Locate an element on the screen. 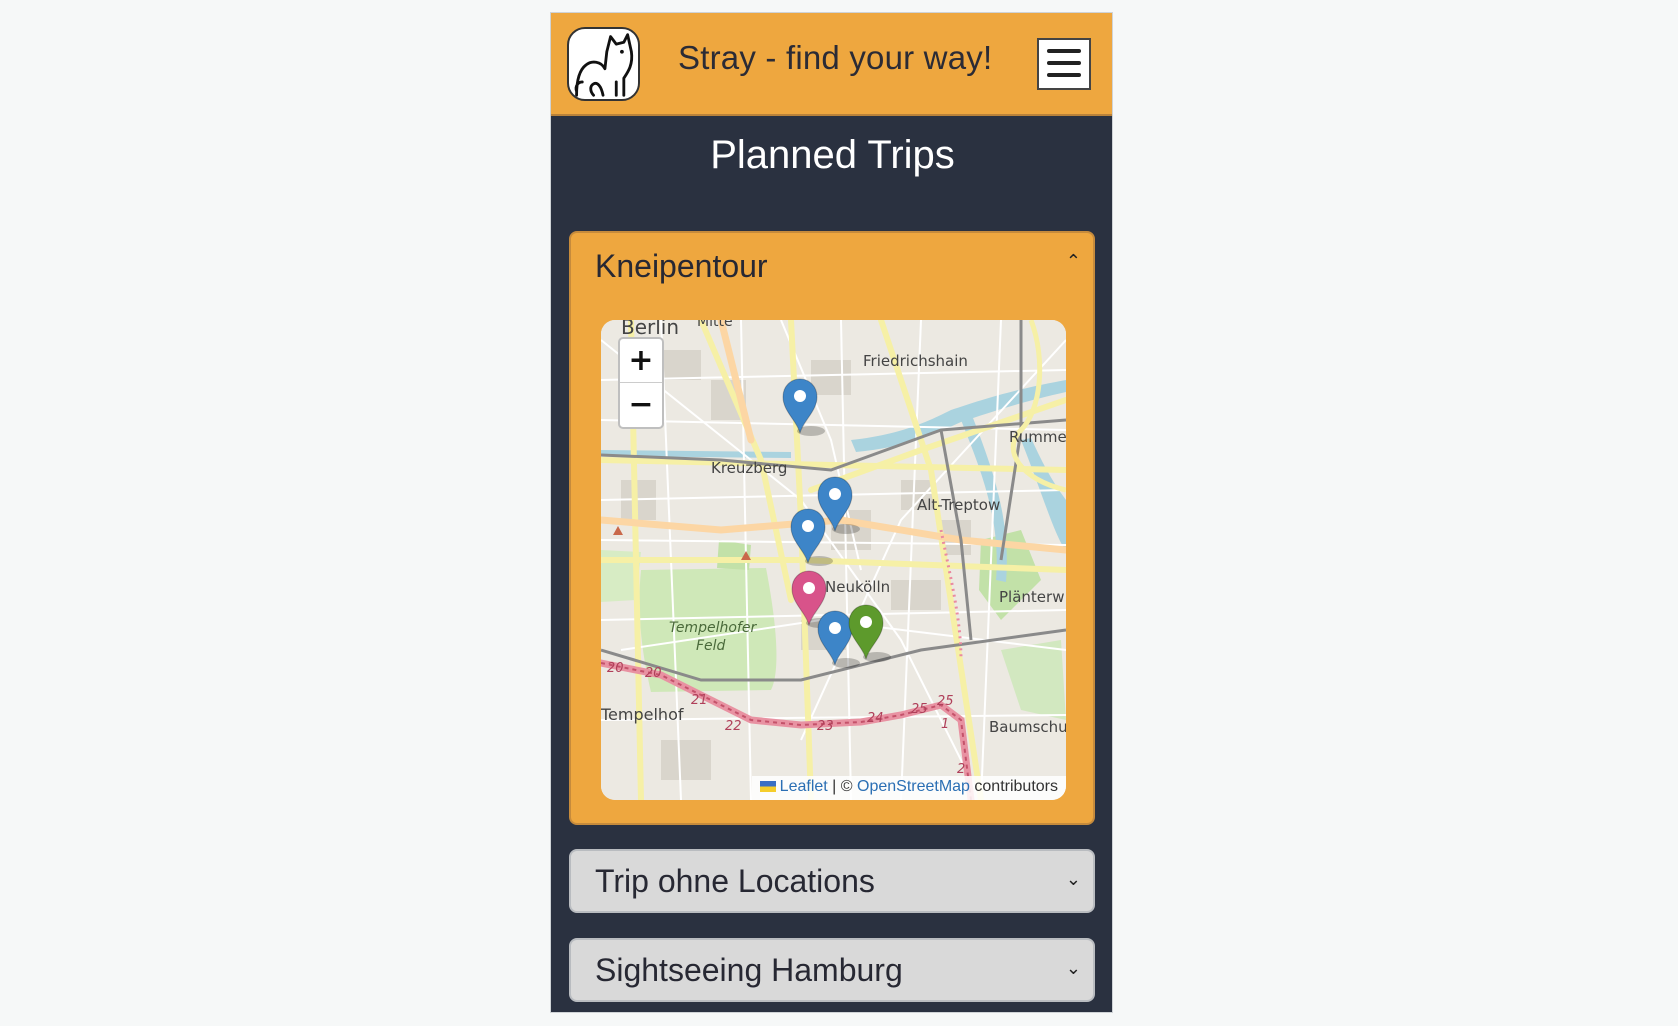 This screenshot has height=1026, width=1678. map-label-neukoelln: Neukölln is located at coordinates (857, 587).